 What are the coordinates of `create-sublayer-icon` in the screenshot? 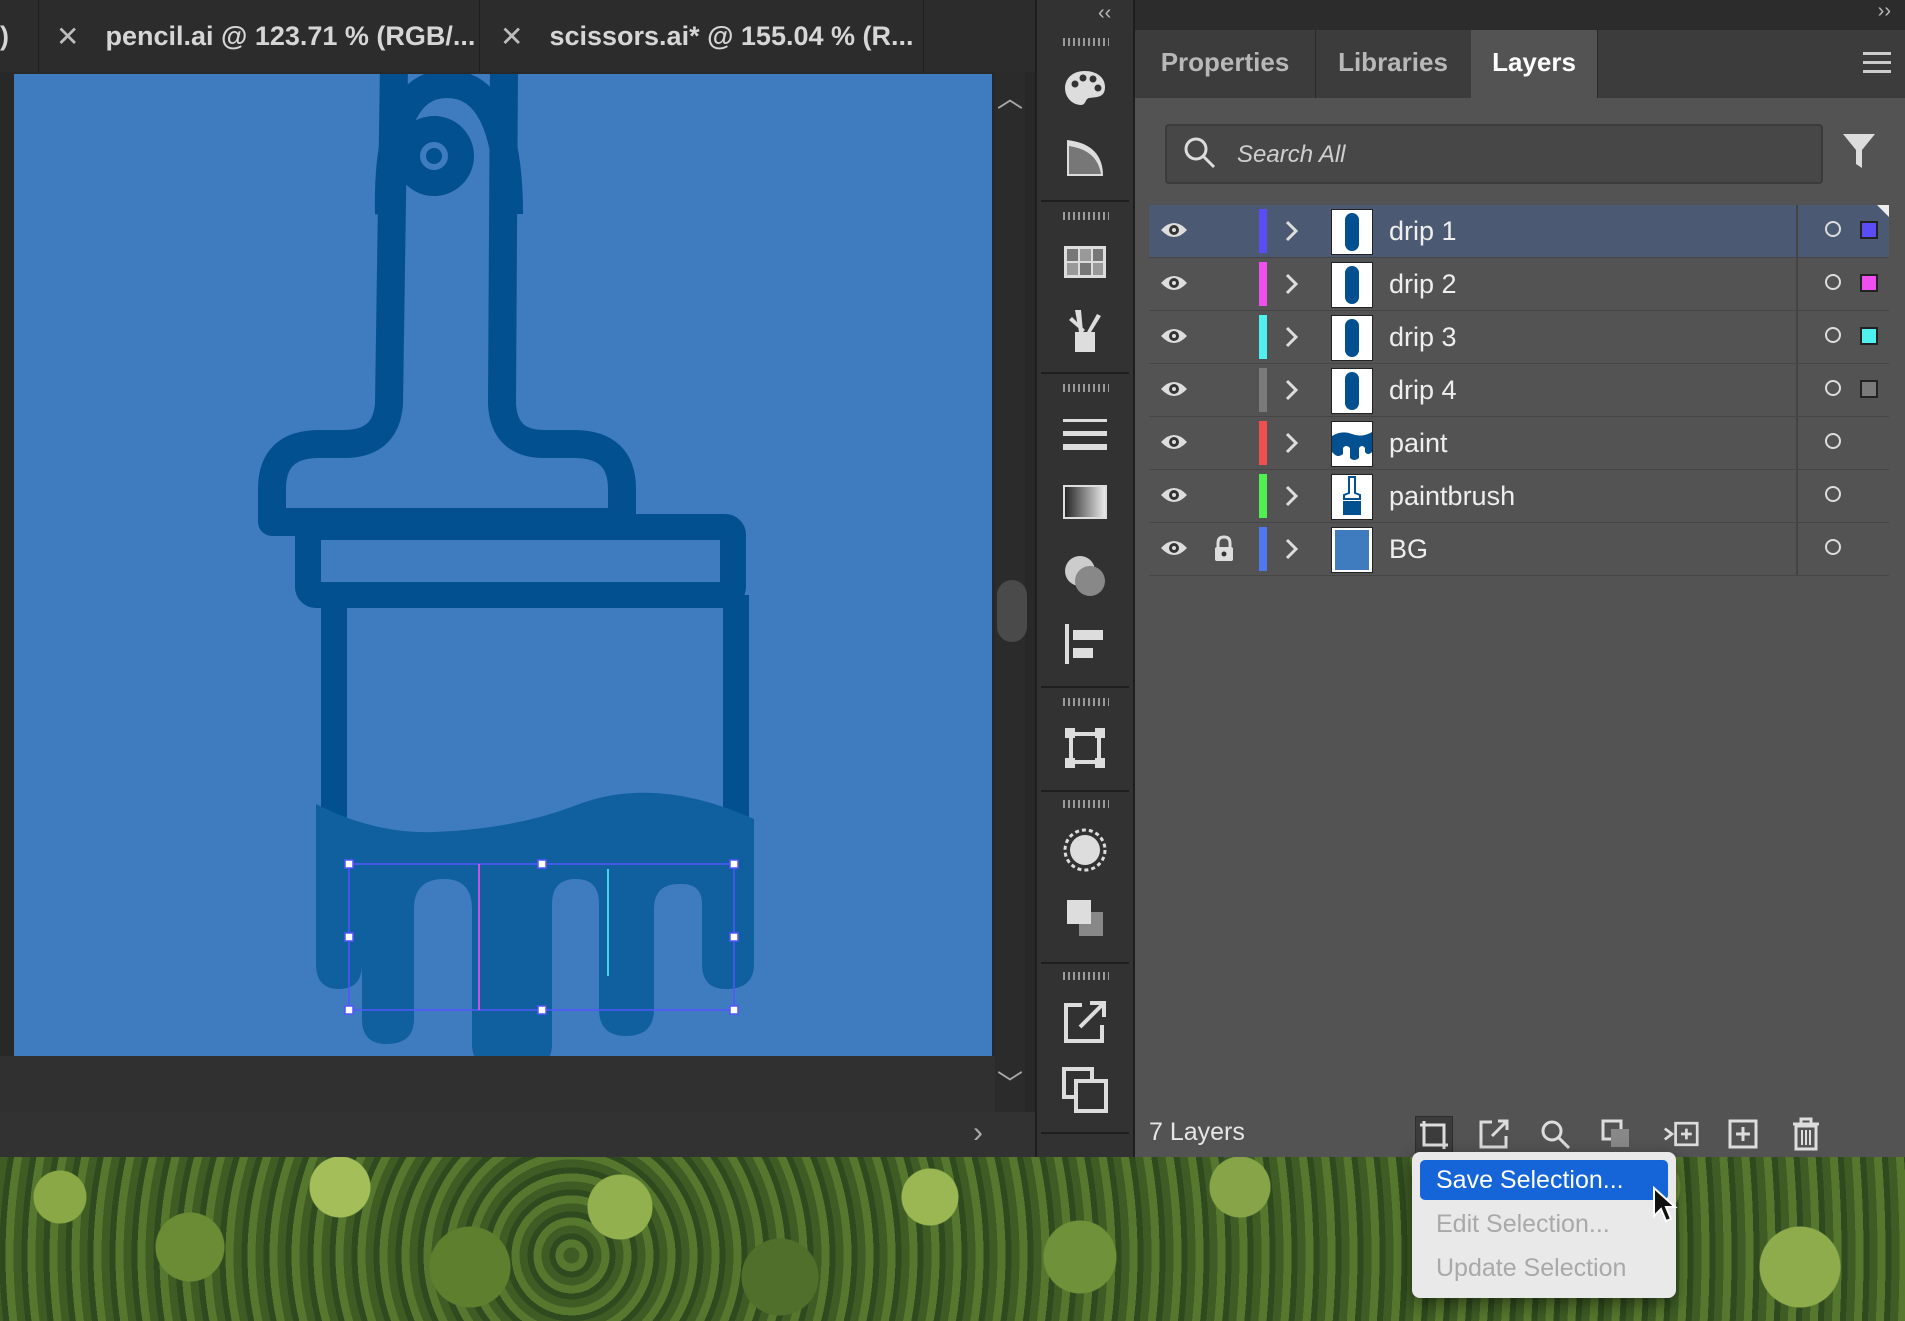 It's located at (1681, 1134).